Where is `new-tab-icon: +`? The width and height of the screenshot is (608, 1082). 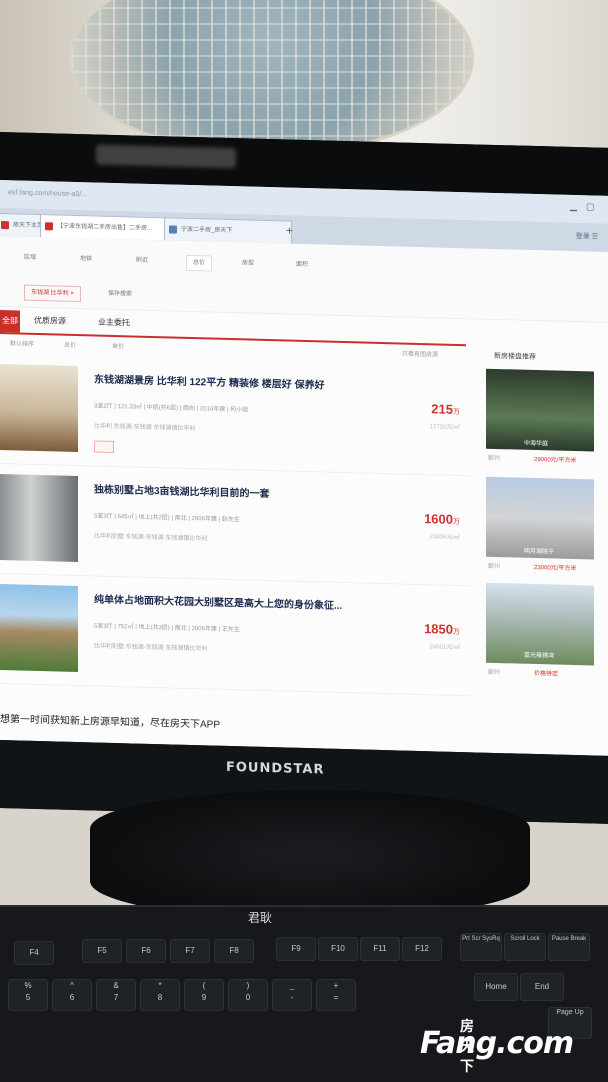
new-tab-icon: + is located at coordinates (289, 230).